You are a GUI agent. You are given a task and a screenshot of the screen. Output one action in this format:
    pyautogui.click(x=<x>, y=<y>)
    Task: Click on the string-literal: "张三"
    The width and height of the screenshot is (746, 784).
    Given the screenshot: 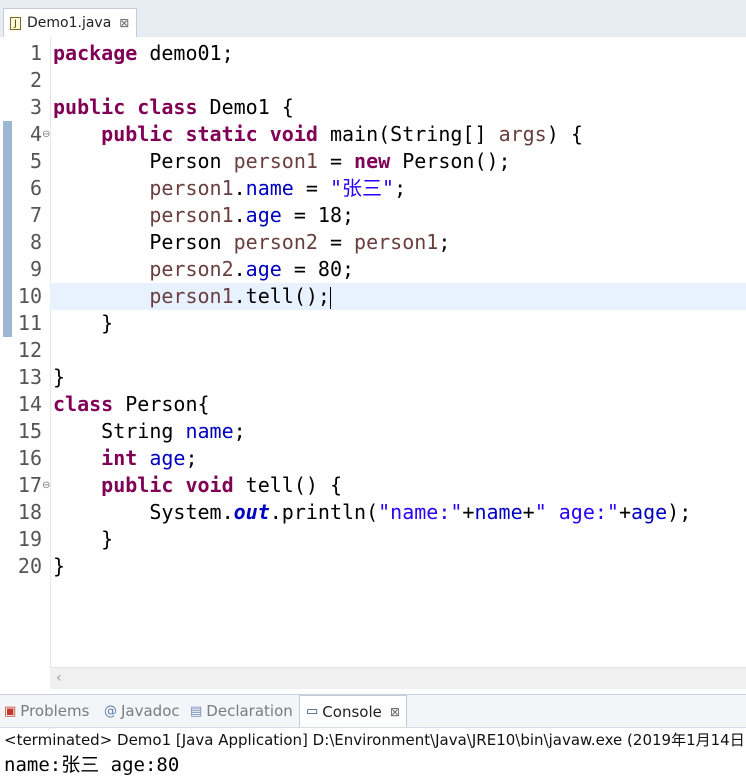 What is the action you would take?
    pyautogui.click(x=362, y=188)
    